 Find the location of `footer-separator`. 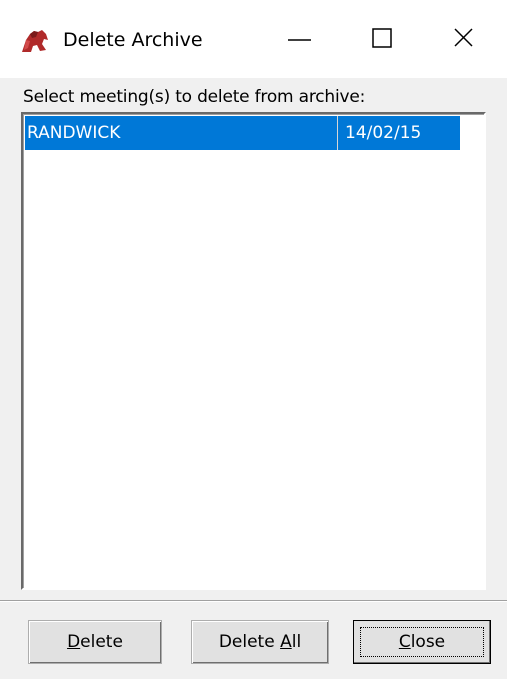

footer-separator is located at coordinates (253, 601).